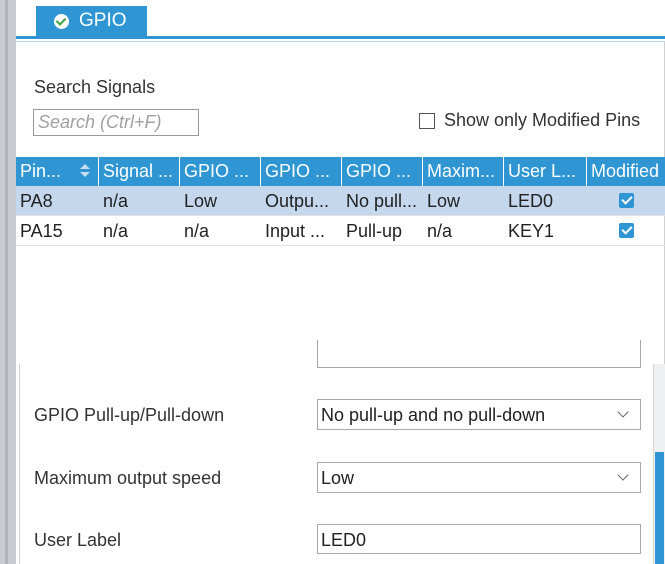  I want to click on tab-label: GPIO, so click(103, 20).